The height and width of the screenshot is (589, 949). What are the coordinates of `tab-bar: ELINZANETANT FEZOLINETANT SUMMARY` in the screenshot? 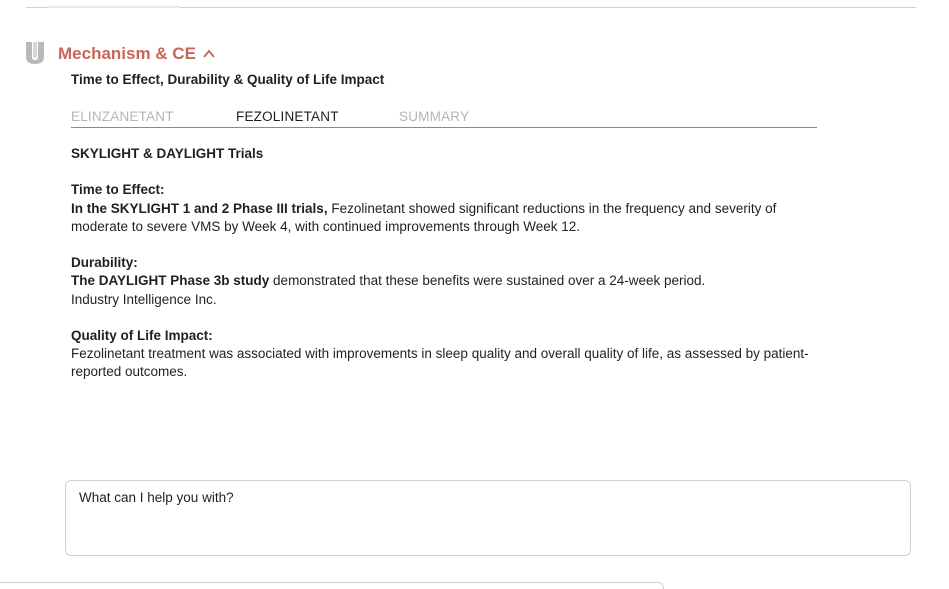 It's located at (444, 118).